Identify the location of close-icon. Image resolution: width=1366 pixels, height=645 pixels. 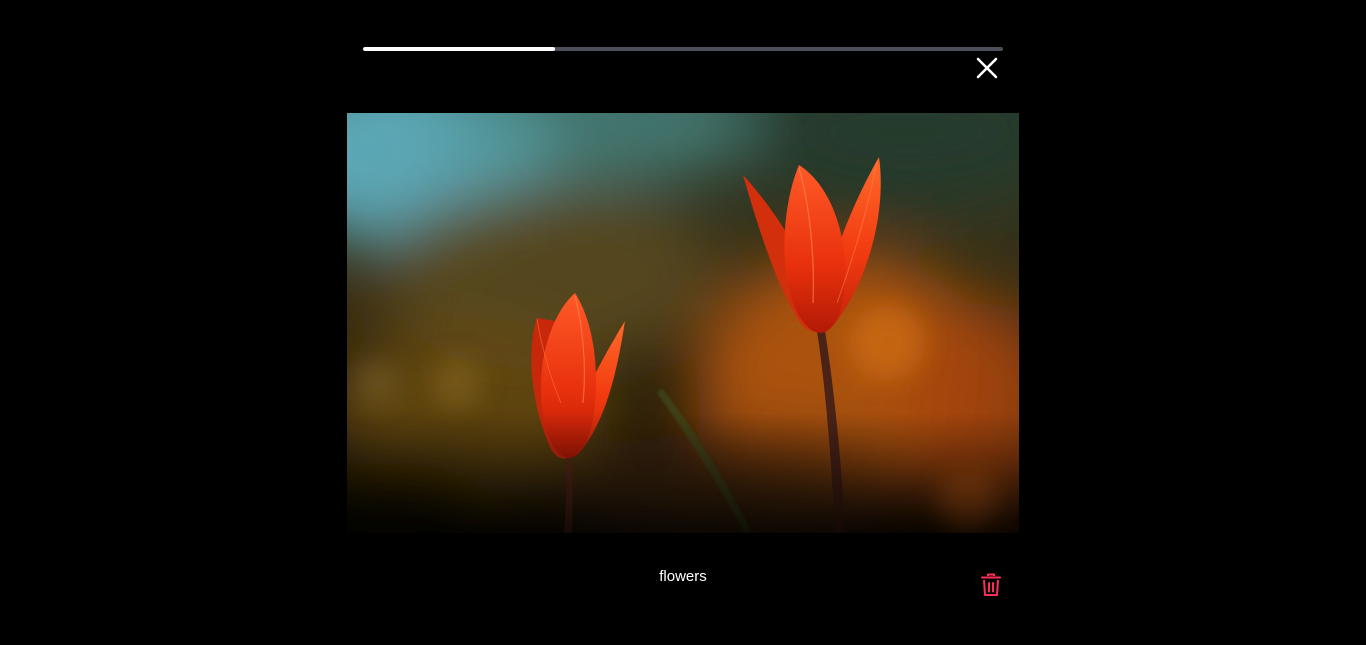
(987, 68).